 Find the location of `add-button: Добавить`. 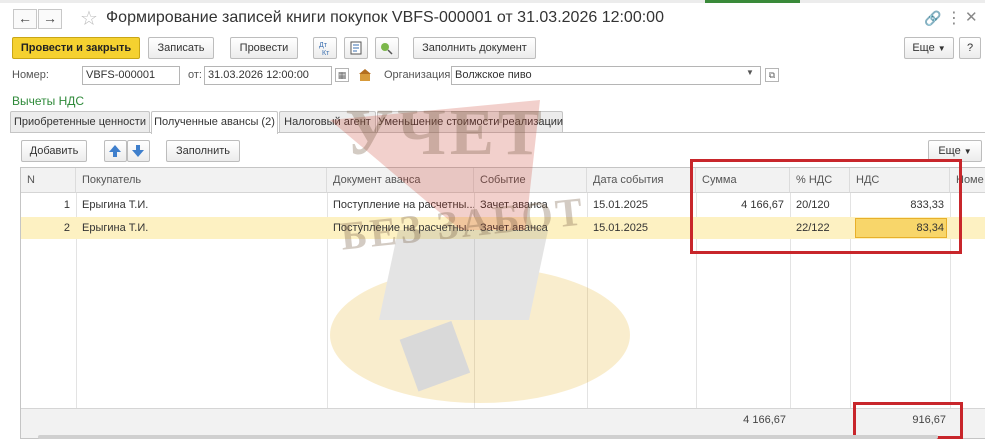

add-button: Добавить is located at coordinates (54, 151).